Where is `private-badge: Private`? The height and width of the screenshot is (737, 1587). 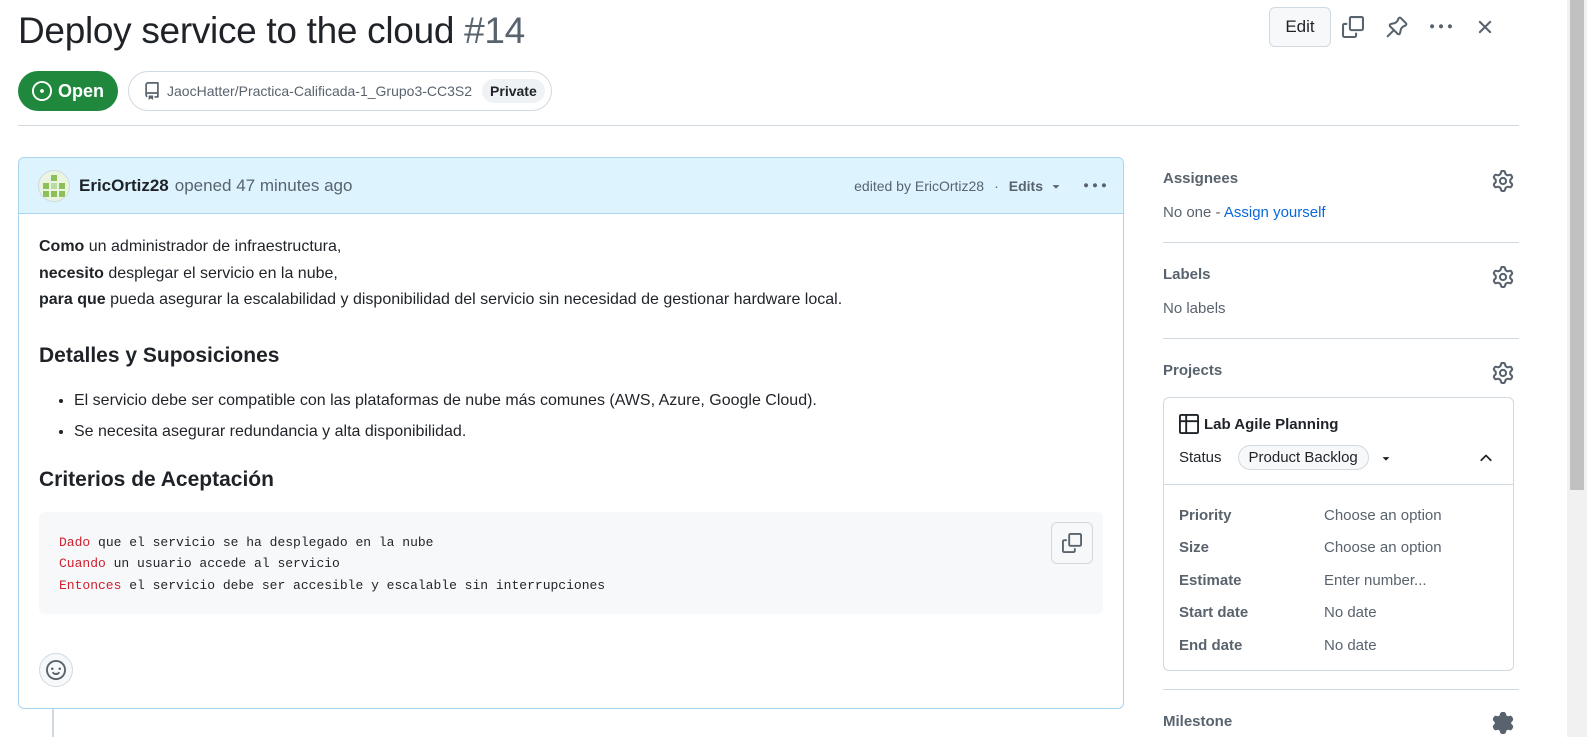 private-badge: Private is located at coordinates (513, 91).